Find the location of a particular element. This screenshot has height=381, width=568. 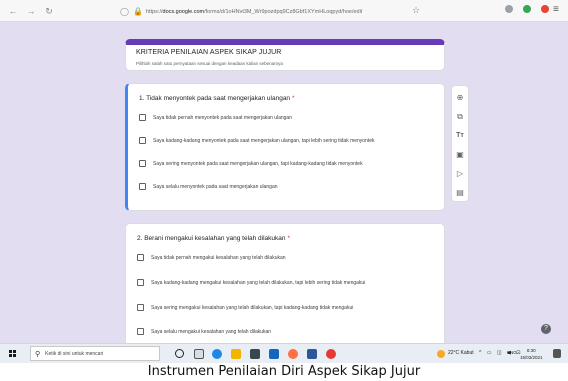

add-image-icon: ▣ is located at coordinates (460, 155).